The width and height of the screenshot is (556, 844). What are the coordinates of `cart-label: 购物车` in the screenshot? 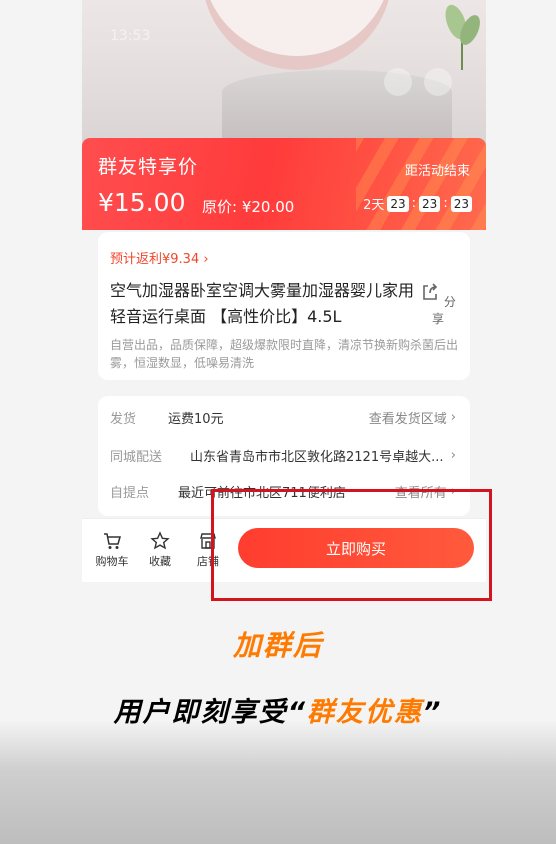 It's located at (112, 561).